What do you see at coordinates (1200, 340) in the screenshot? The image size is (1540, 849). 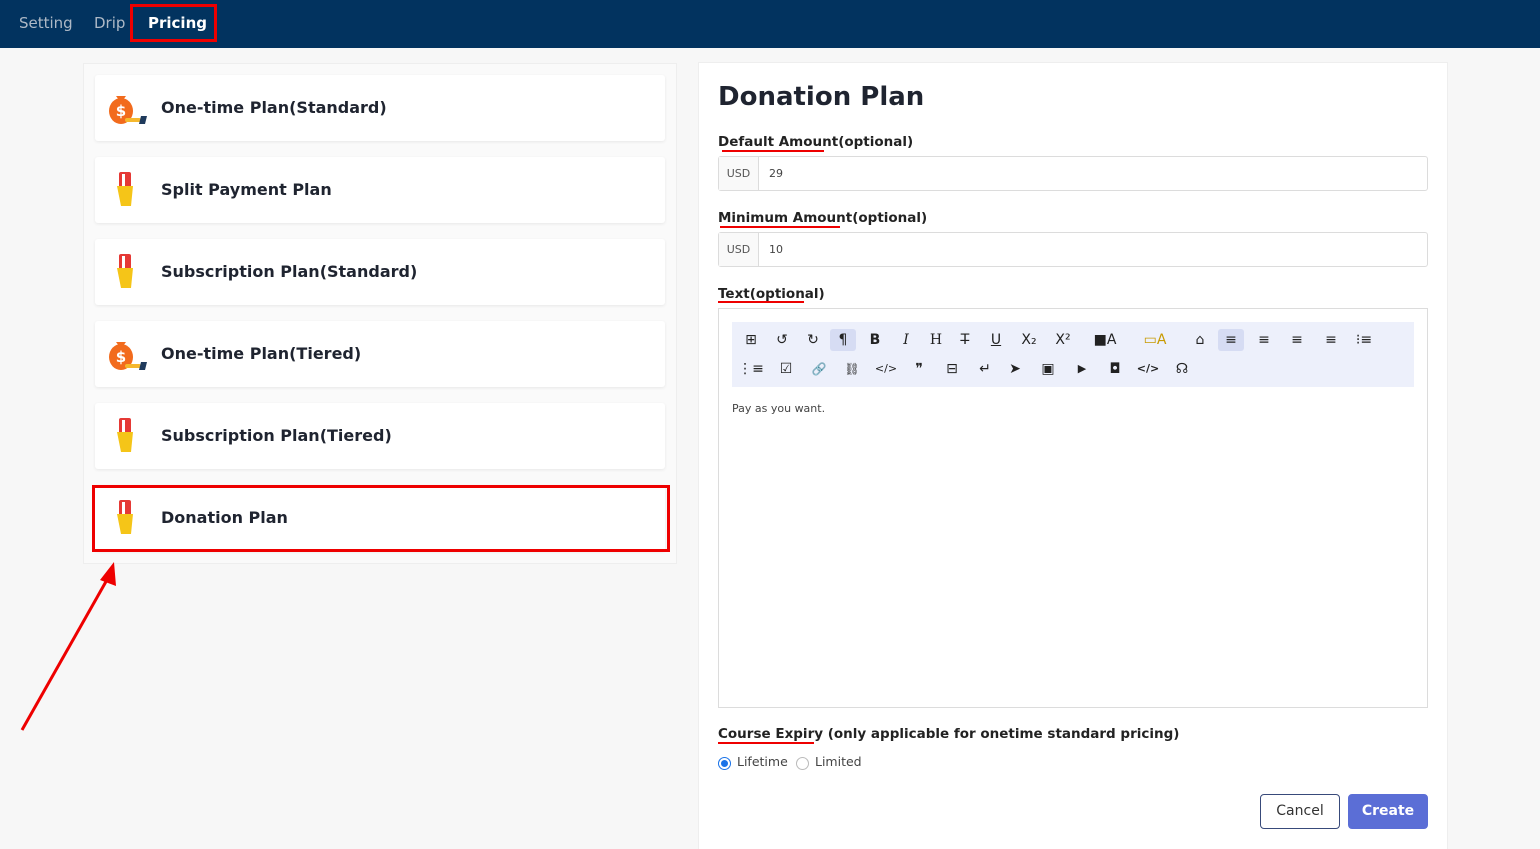 I see `clear-format-icon: ⌂` at bounding box center [1200, 340].